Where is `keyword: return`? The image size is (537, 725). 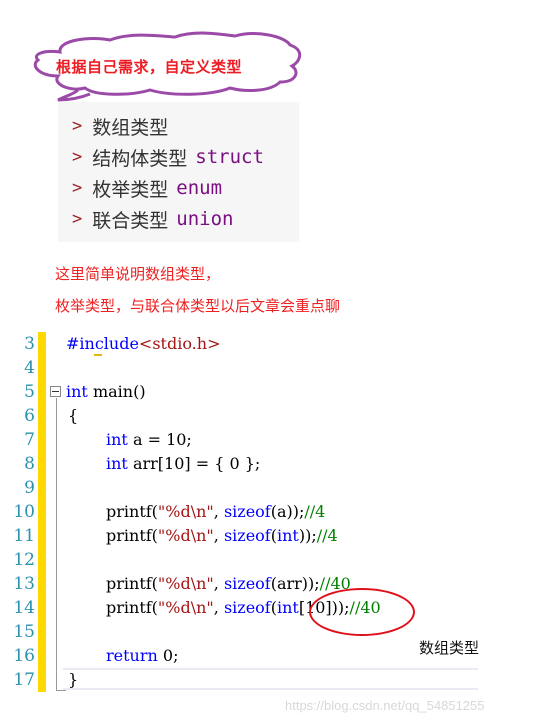 keyword: return is located at coordinates (132, 655).